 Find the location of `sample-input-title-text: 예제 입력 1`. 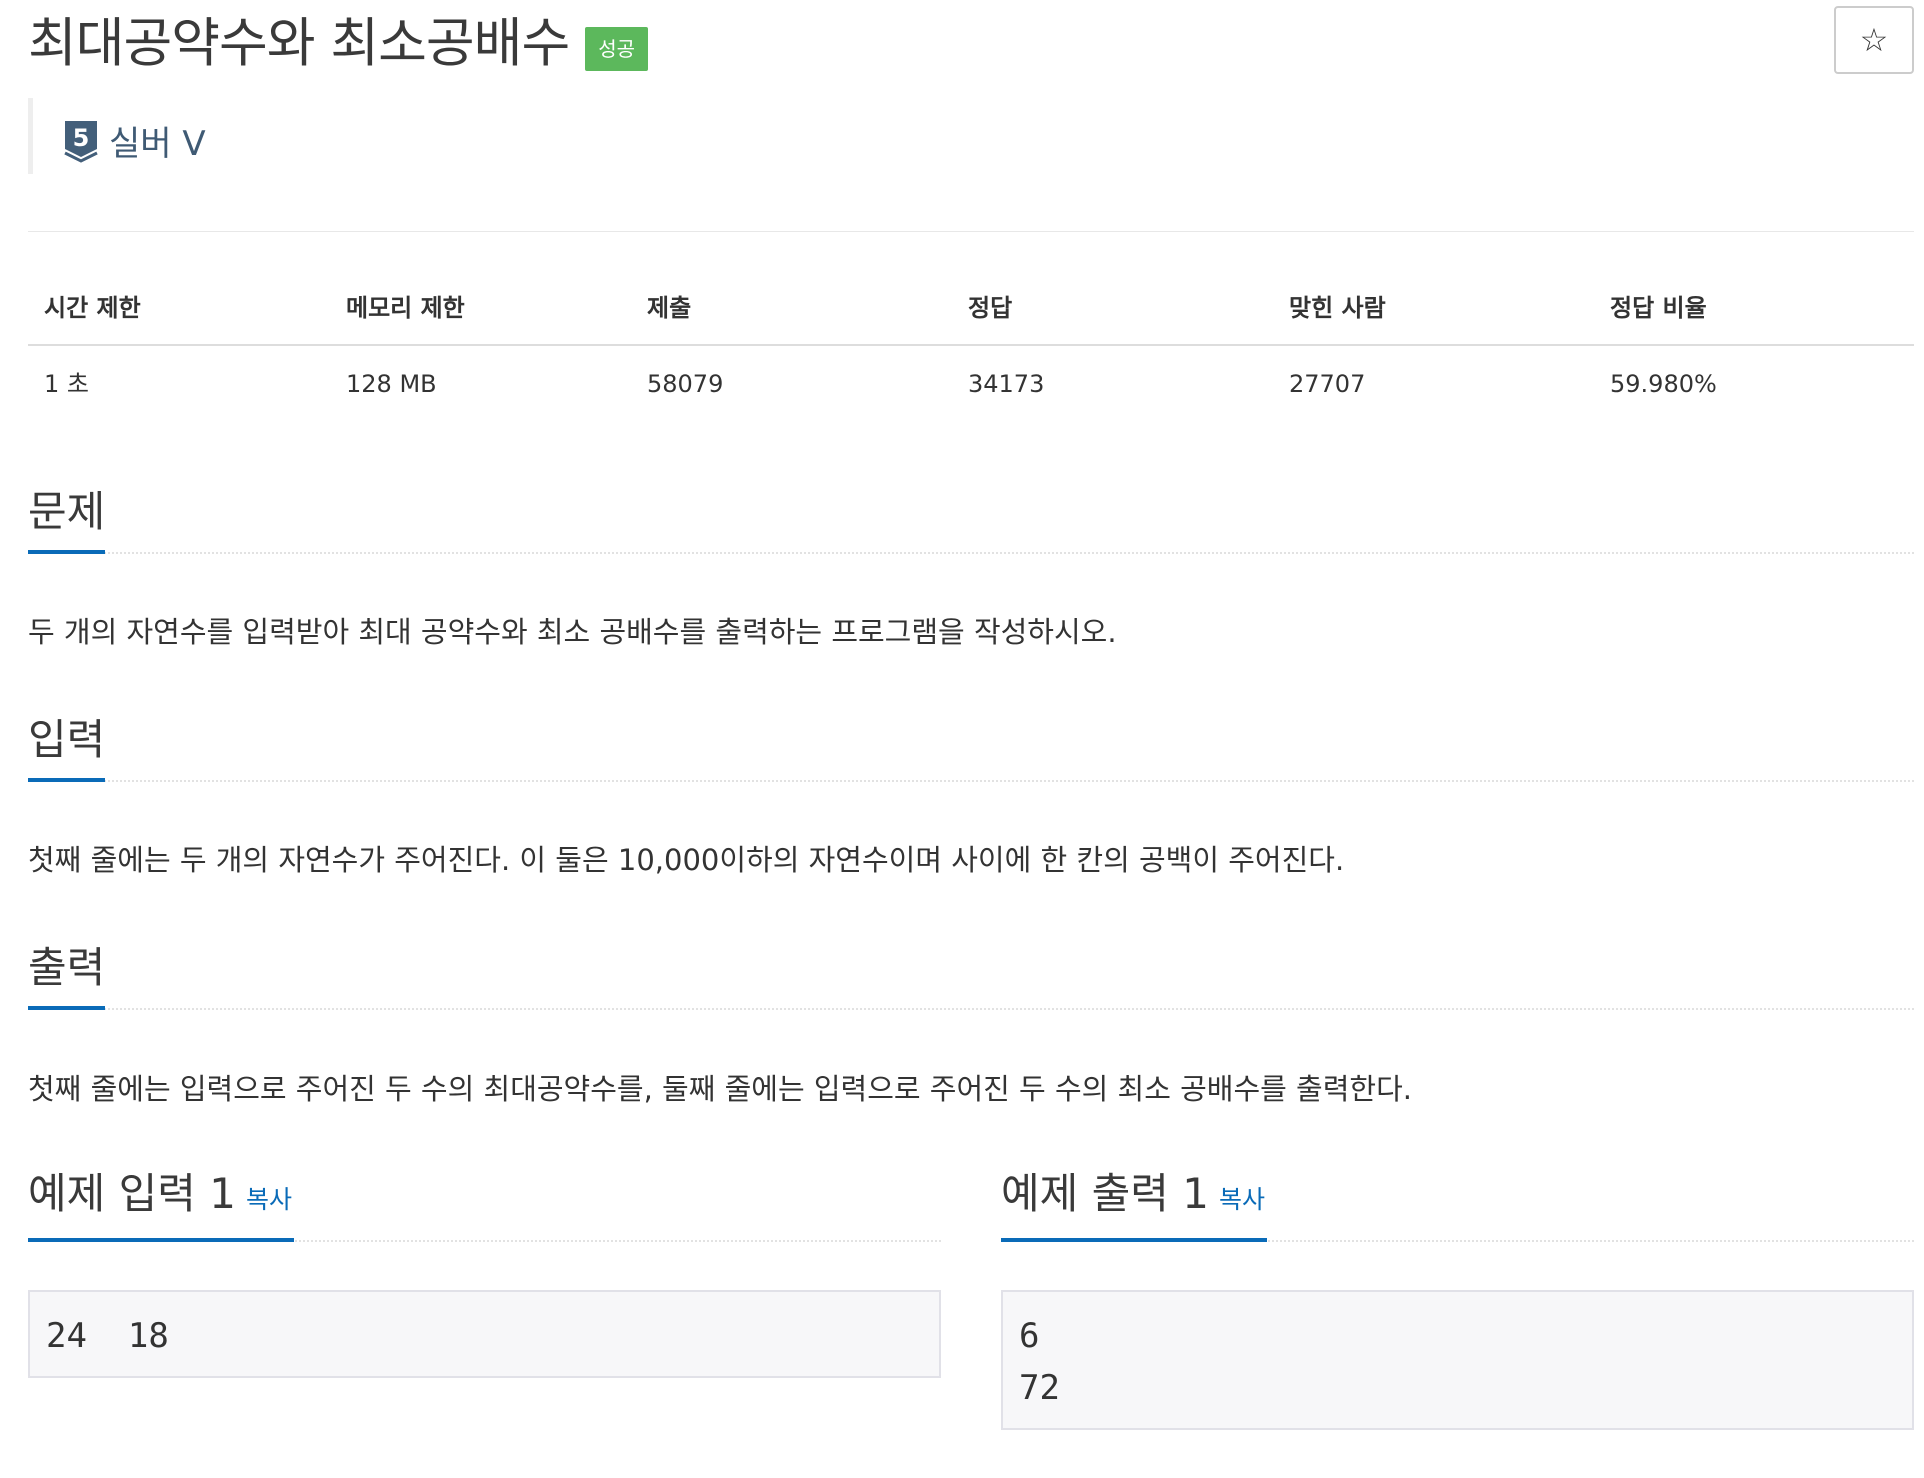

sample-input-title-text: 예제 입력 1 is located at coordinates (132, 1193).